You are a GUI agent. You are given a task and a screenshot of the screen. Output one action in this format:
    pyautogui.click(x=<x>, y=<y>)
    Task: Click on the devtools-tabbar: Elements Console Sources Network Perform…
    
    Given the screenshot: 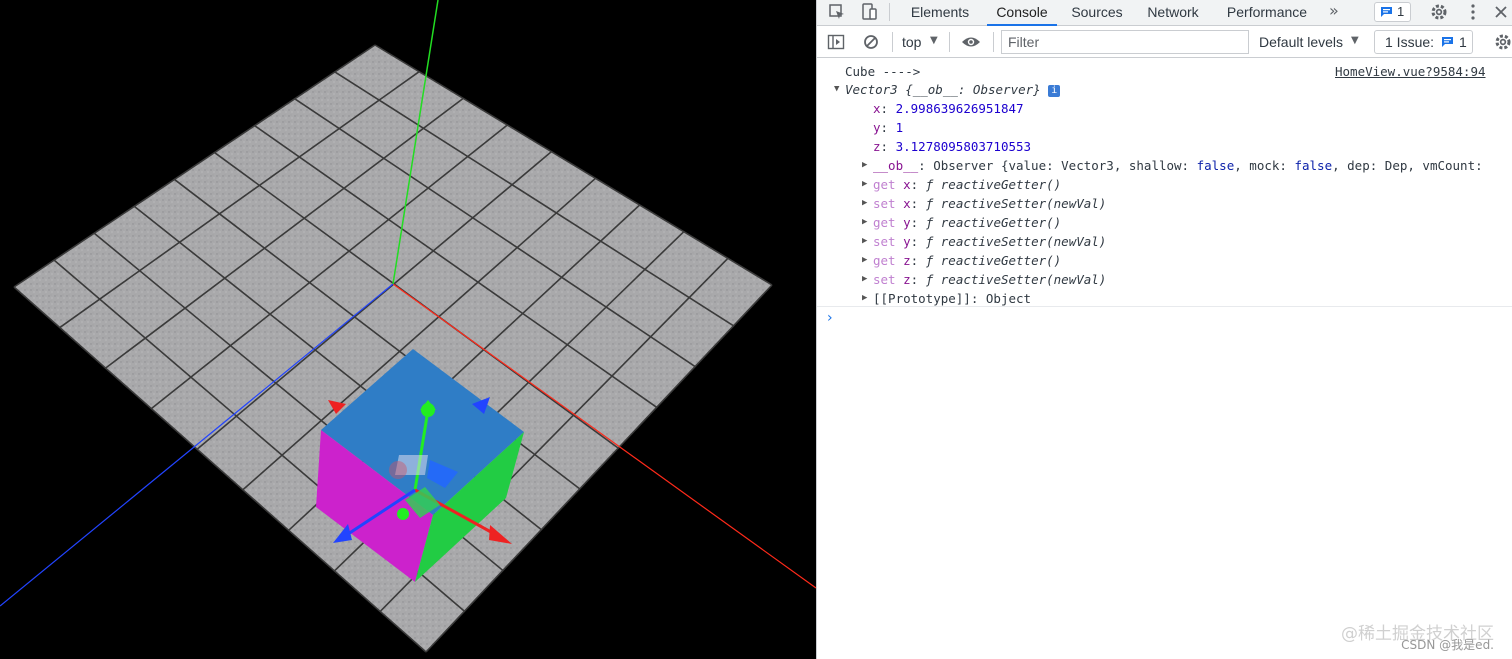 What is the action you would take?
    pyautogui.click(x=1164, y=13)
    